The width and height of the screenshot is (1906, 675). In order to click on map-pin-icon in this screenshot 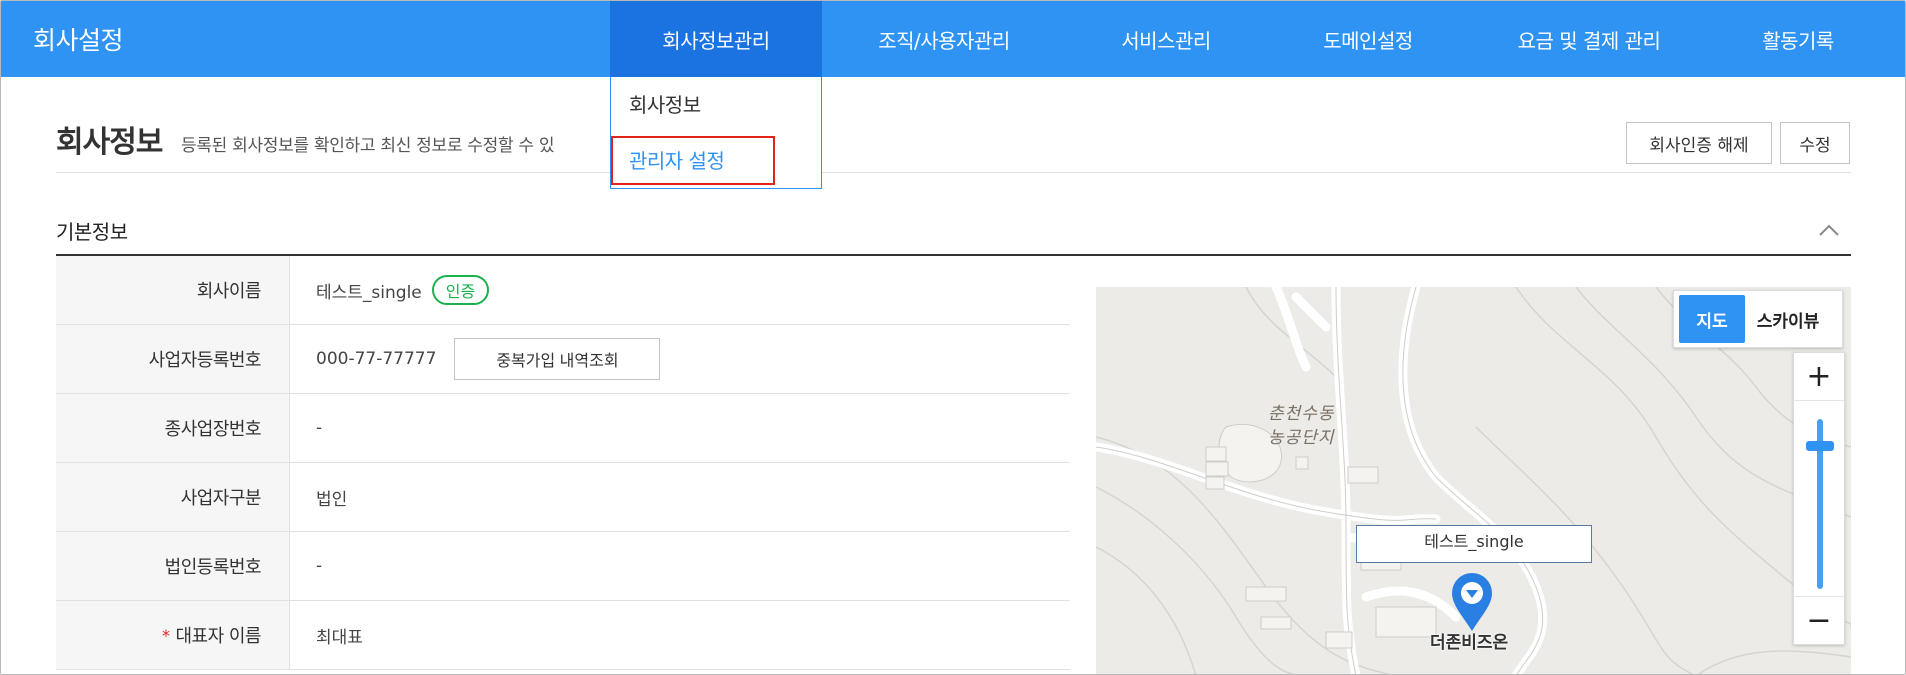, I will do `click(1472, 603)`.